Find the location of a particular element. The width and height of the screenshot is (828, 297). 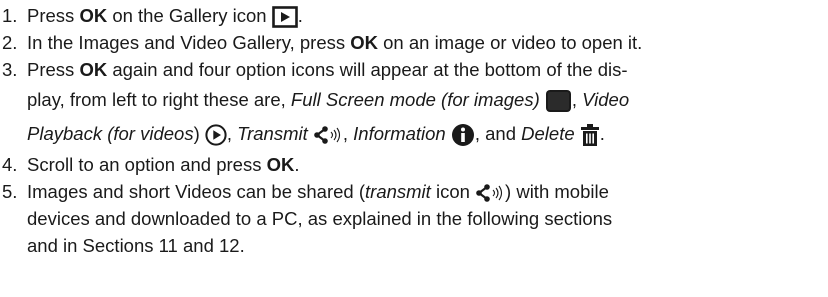

transmit-label: Transmit is located at coordinates (272, 133).